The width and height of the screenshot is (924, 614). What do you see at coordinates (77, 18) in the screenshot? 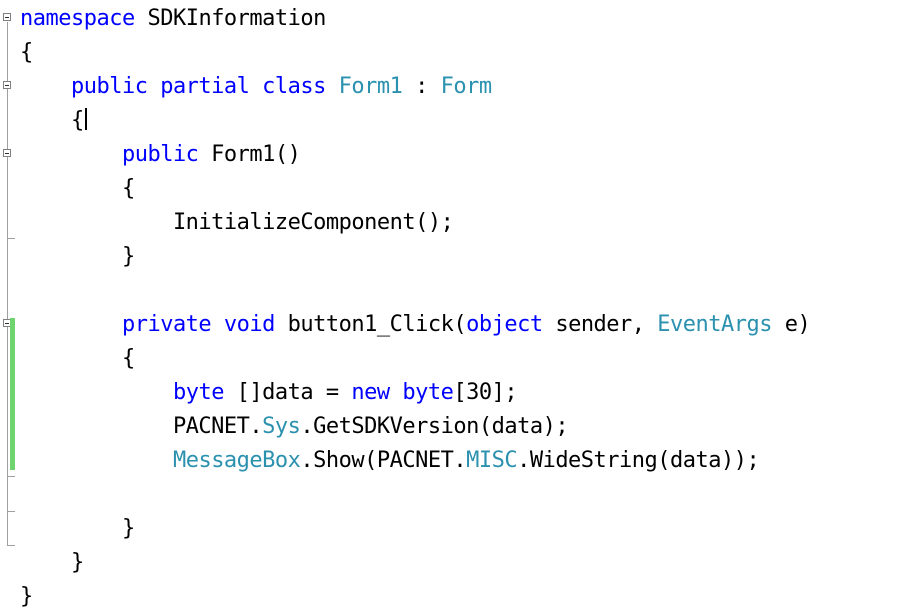
I see `keyword-token: namespace` at bounding box center [77, 18].